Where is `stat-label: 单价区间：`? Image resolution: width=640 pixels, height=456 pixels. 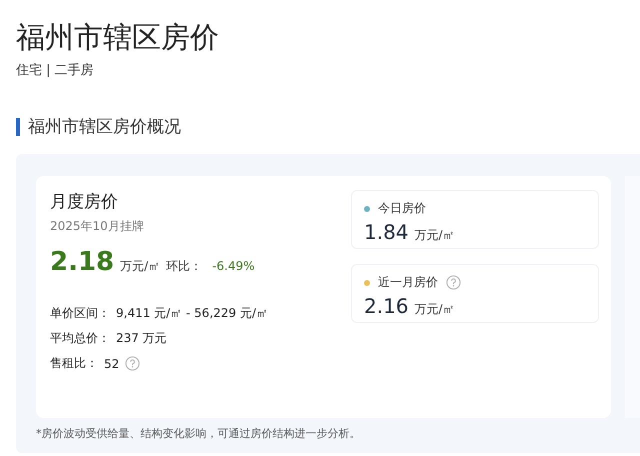
stat-label: 单价区间： is located at coordinates (80, 313).